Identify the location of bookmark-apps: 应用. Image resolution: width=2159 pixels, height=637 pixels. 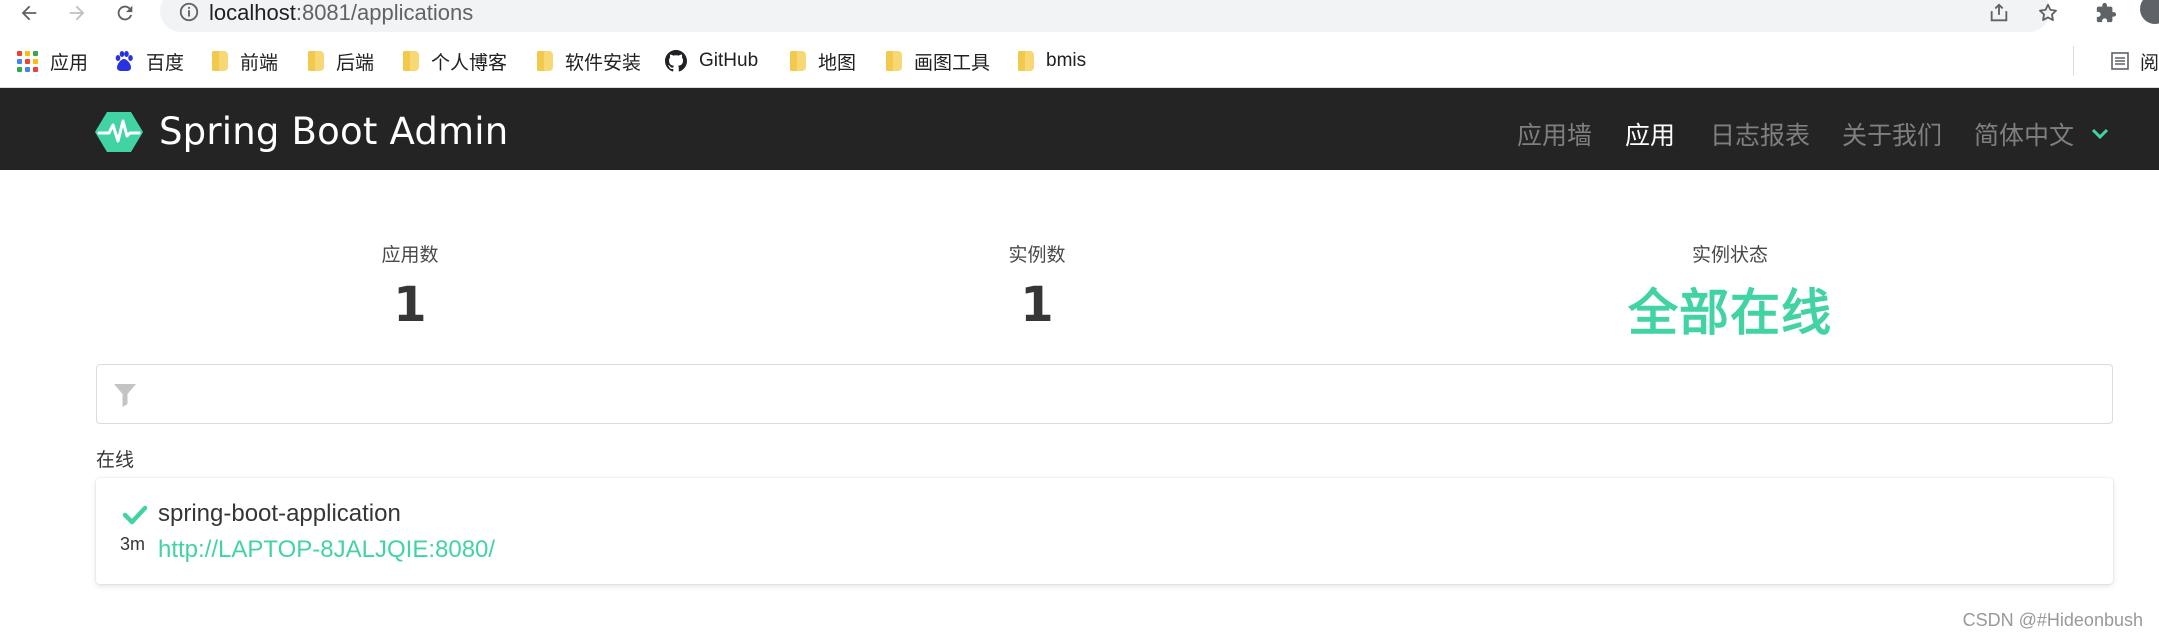
(52, 61).